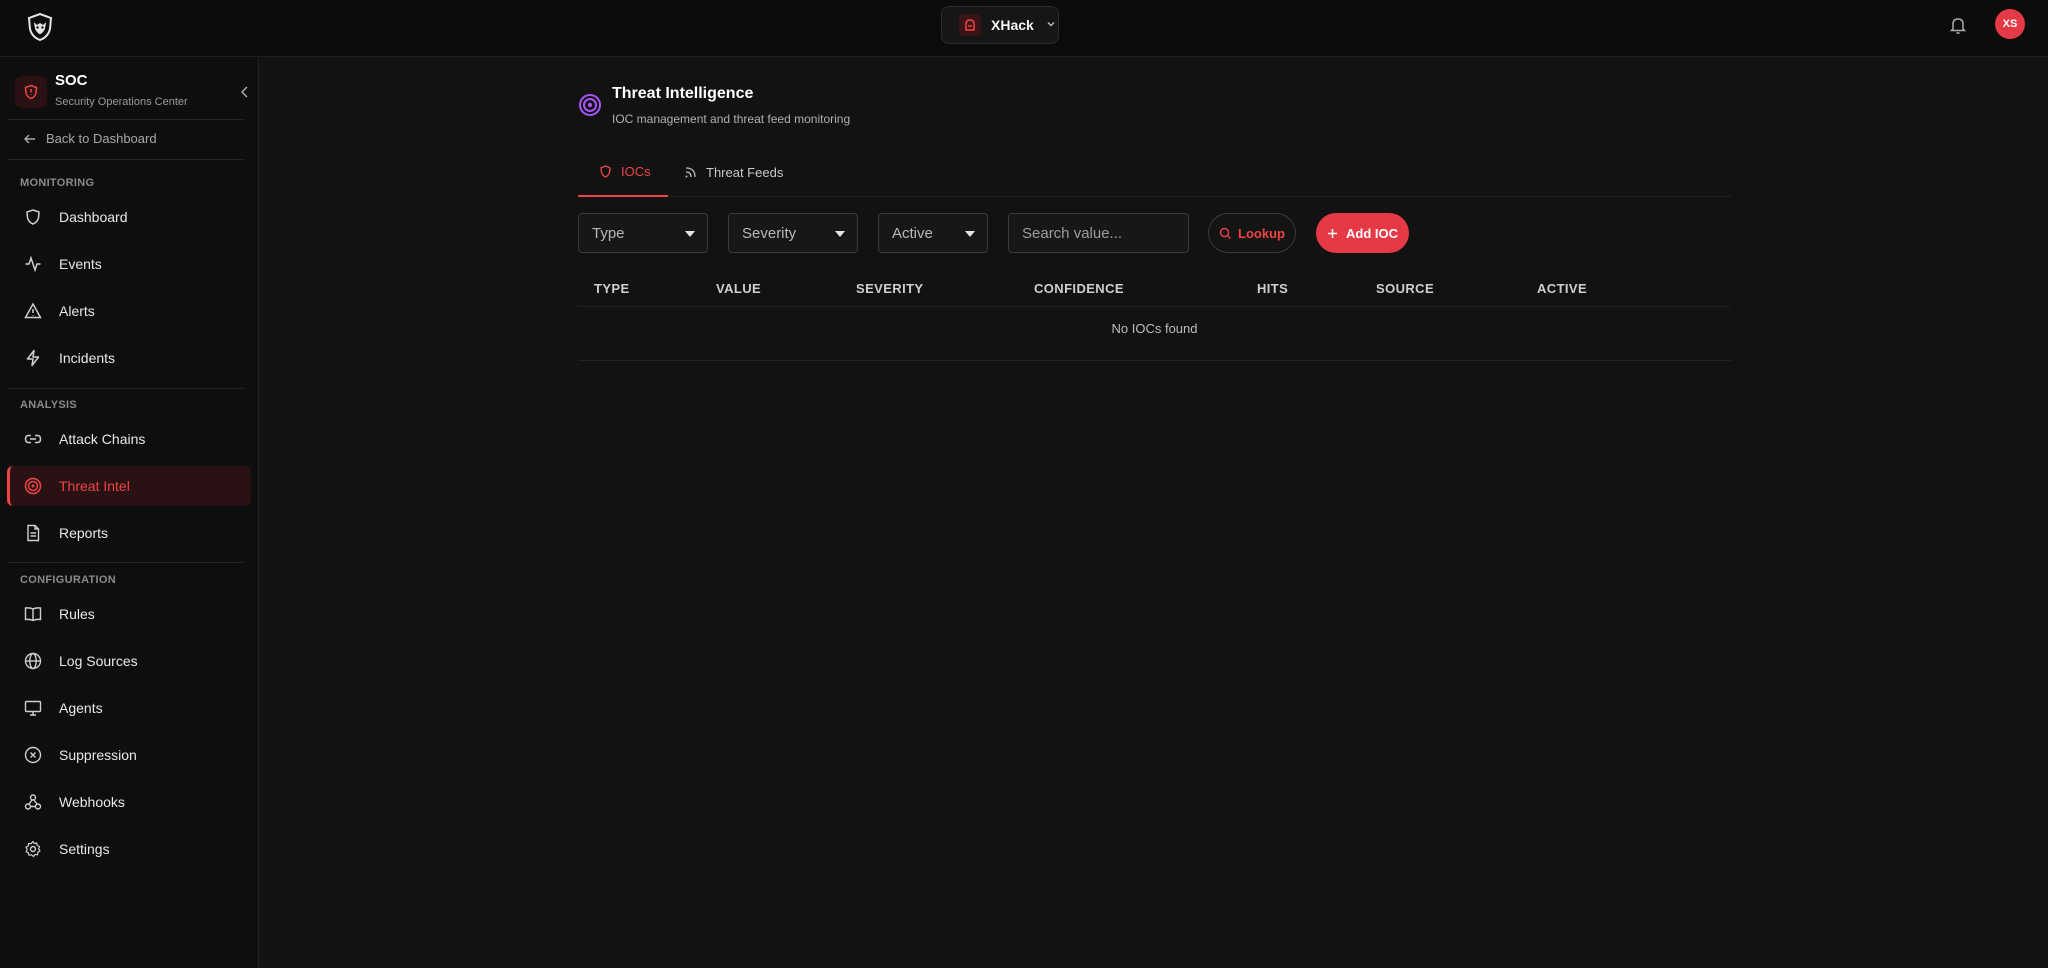 The width and height of the screenshot is (2048, 968). I want to click on section-monitoring: MONITORING, so click(57, 183).